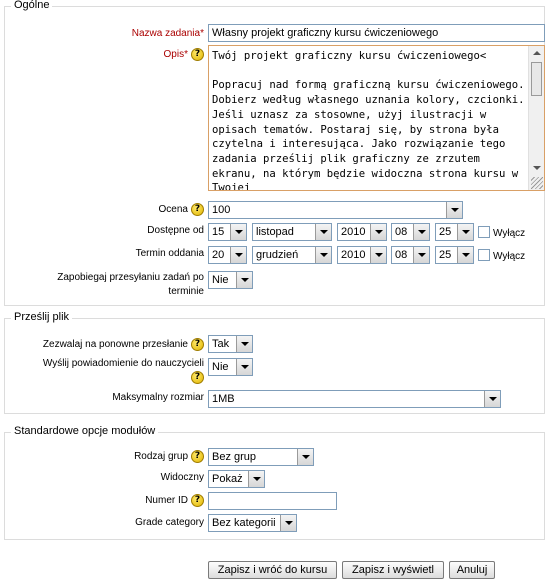 The width and height of the screenshot is (547, 579). I want to click on max-size-label: Maksymalny rozmiar, so click(158, 397).